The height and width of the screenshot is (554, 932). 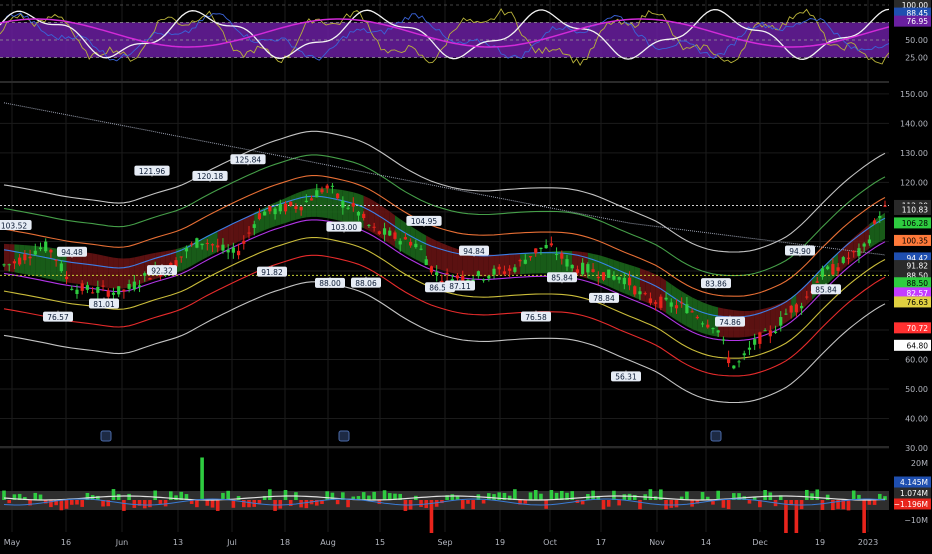 I want to click on earnings-icon, so click(x=106, y=436).